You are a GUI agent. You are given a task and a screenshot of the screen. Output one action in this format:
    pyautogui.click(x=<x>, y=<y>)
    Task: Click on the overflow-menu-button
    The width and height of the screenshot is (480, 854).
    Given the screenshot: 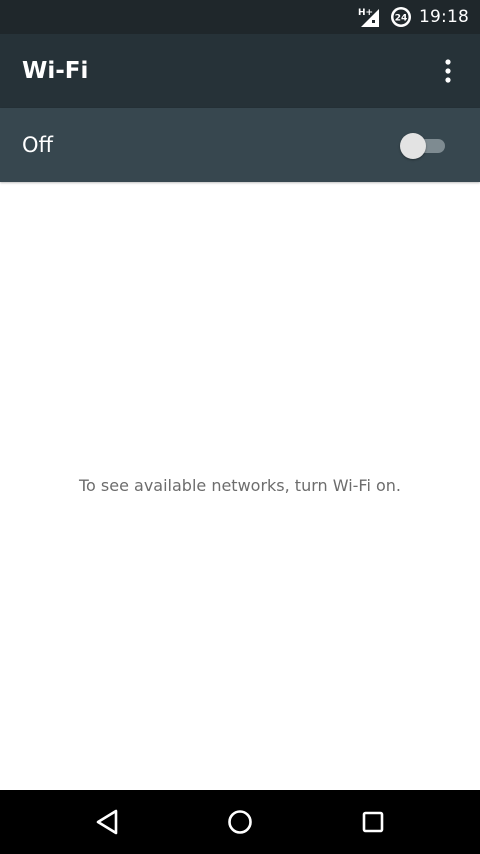 What is the action you would take?
    pyautogui.click(x=448, y=71)
    